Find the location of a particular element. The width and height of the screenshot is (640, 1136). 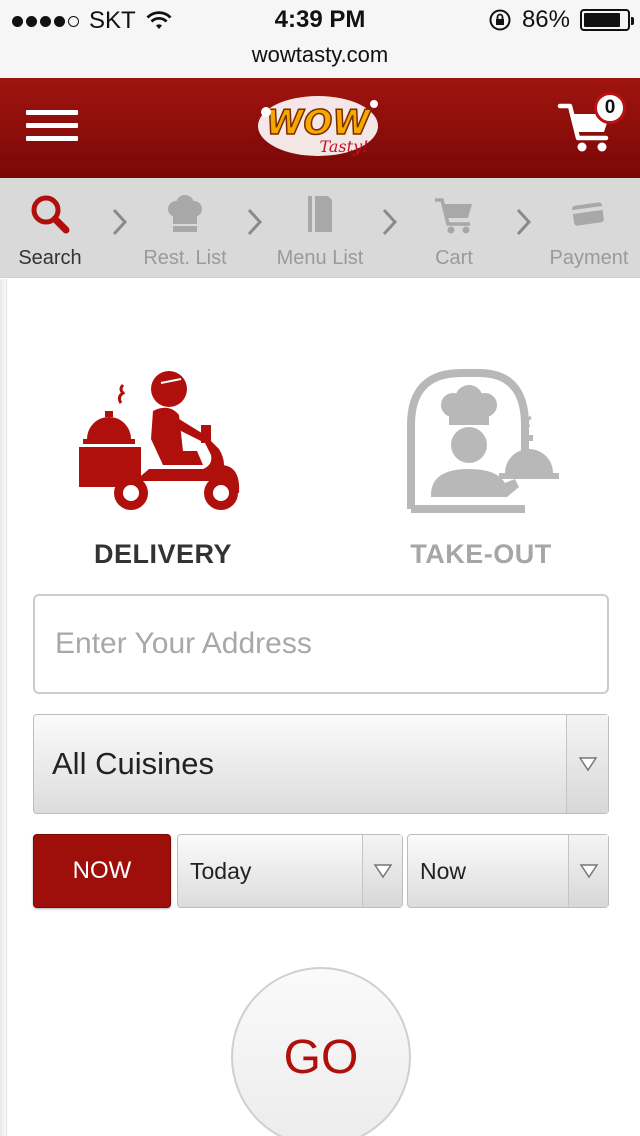

delivery-scooter-icon is located at coordinates (159, 440).